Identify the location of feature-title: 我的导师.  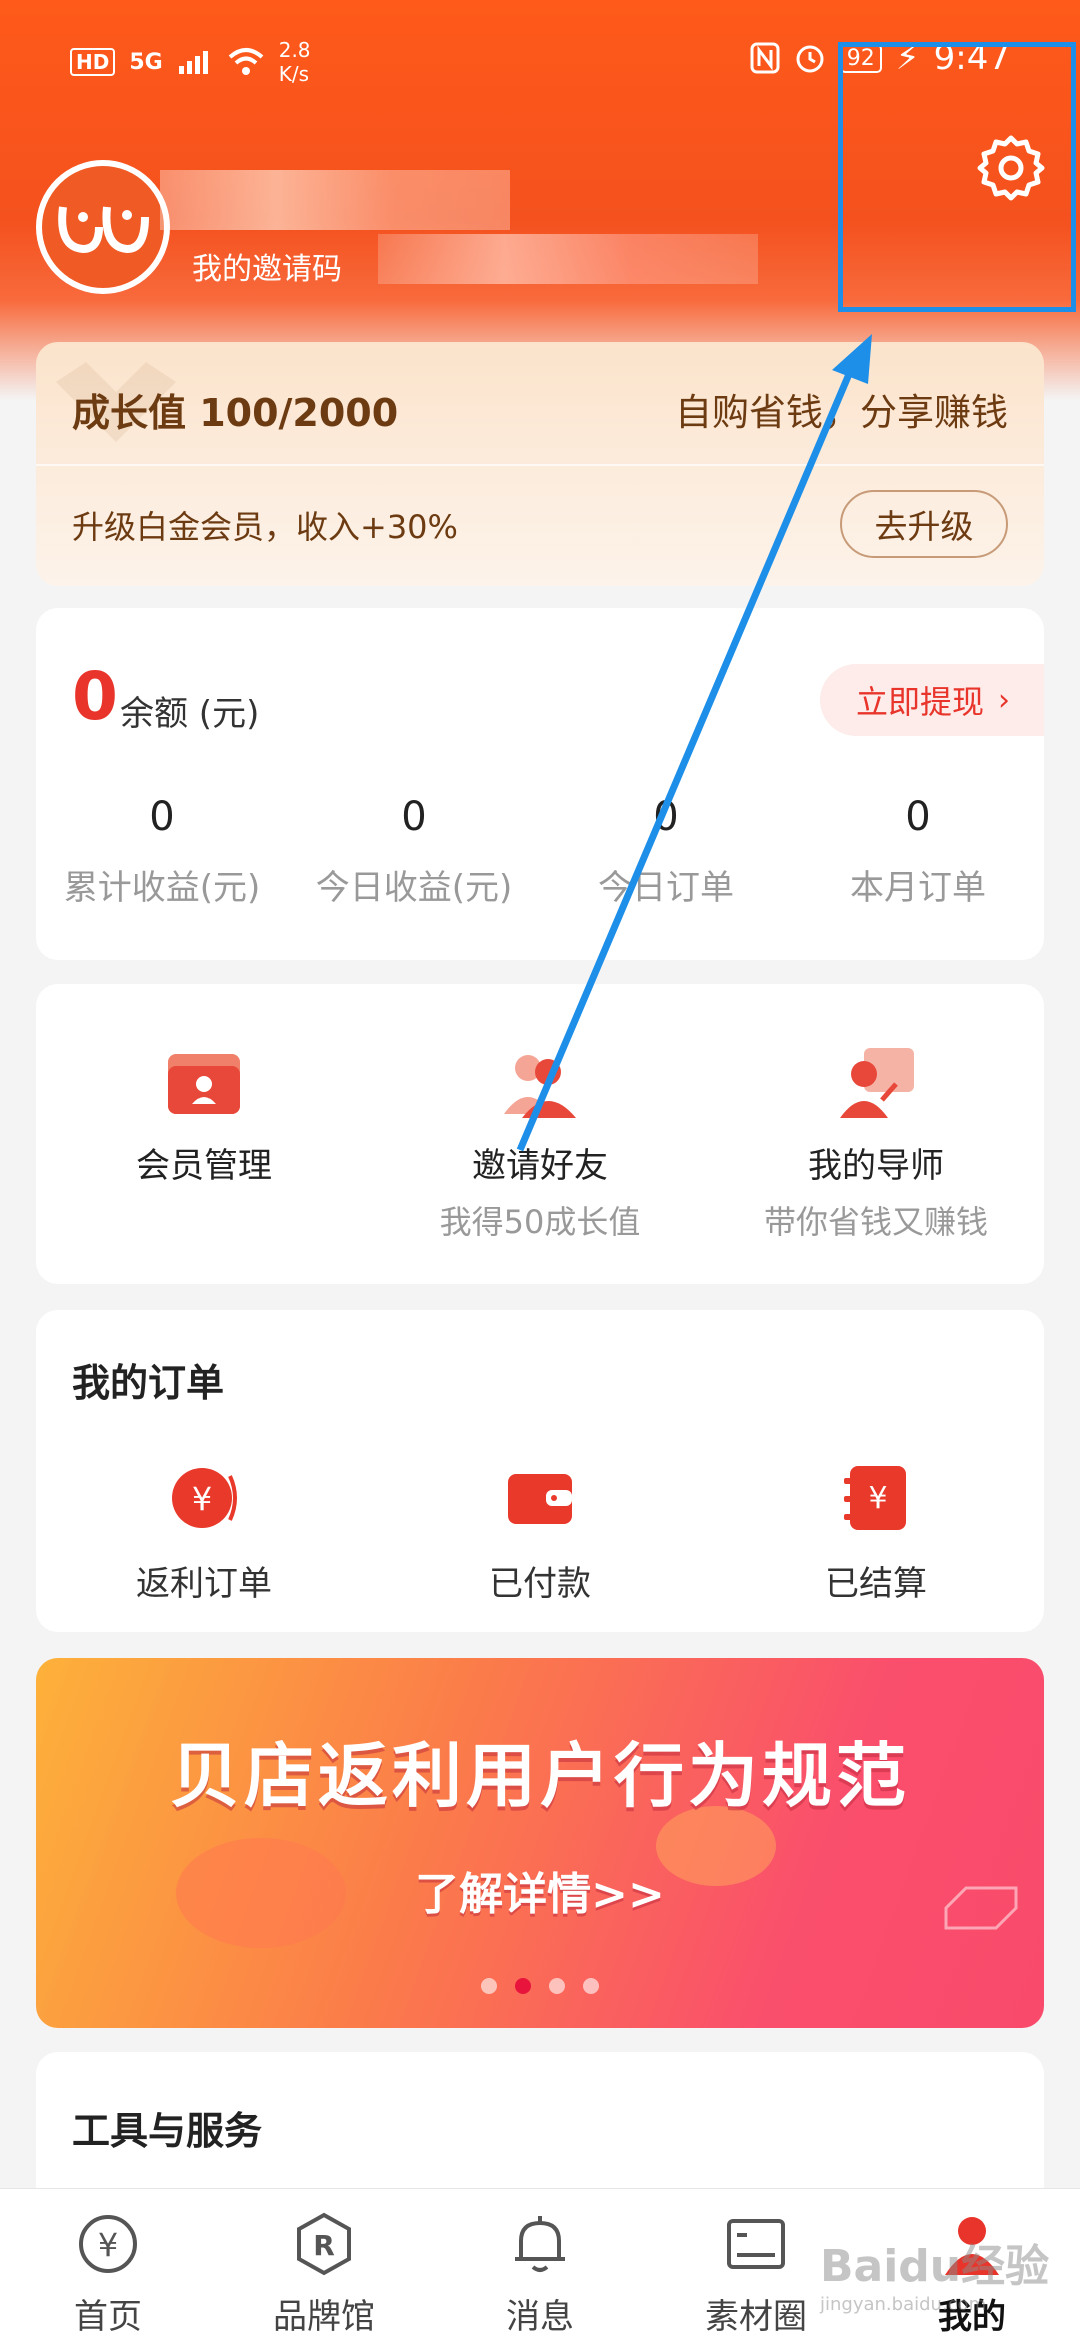
(876, 1166).